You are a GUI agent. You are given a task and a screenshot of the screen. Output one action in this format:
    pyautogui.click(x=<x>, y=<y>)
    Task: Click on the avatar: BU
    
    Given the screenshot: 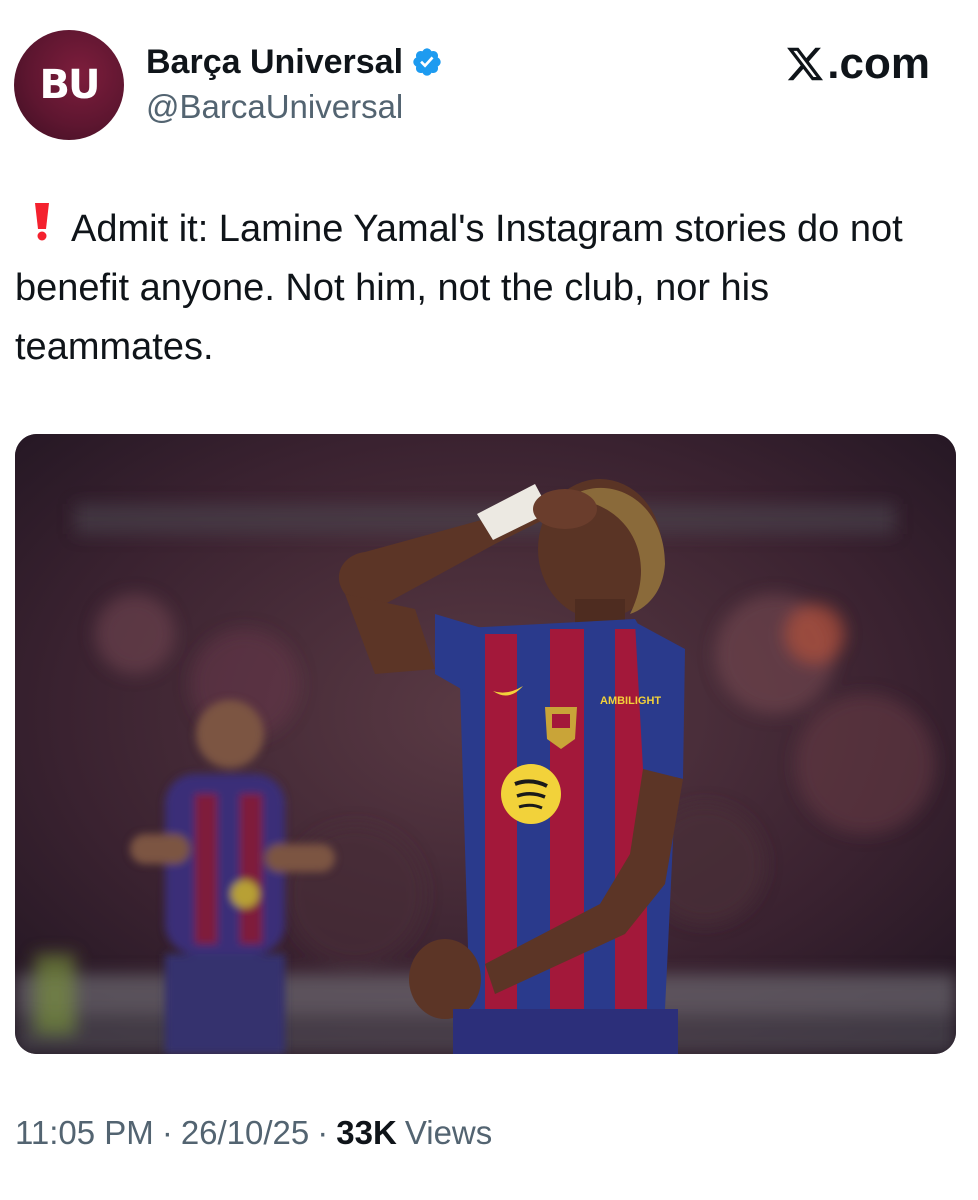 What is the action you would take?
    pyautogui.click(x=69, y=85)
    